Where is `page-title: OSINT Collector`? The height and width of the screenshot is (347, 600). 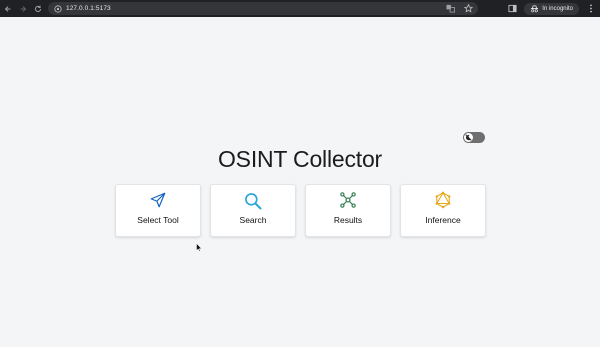
page-title: OSINT Collector is located at coordinates (299, 159).